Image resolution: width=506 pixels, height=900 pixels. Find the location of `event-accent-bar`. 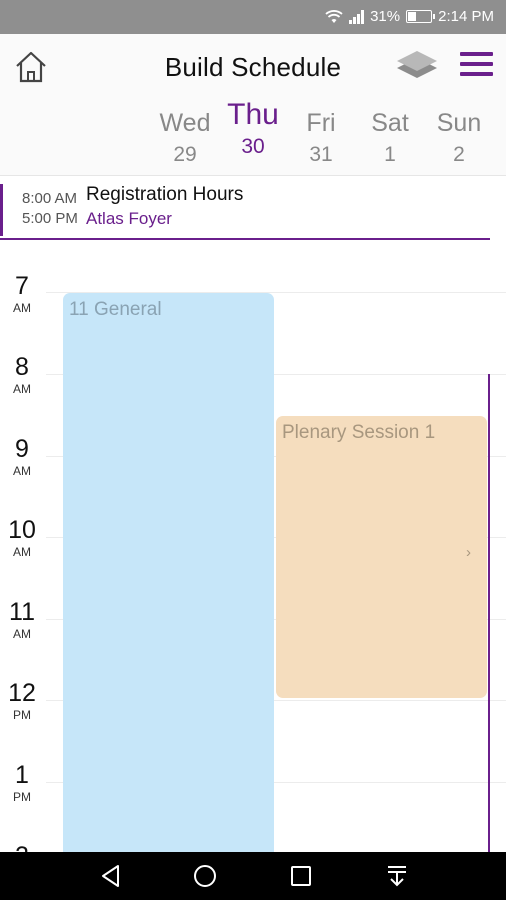

event-accent-bar is located at coordinates (1, 210).